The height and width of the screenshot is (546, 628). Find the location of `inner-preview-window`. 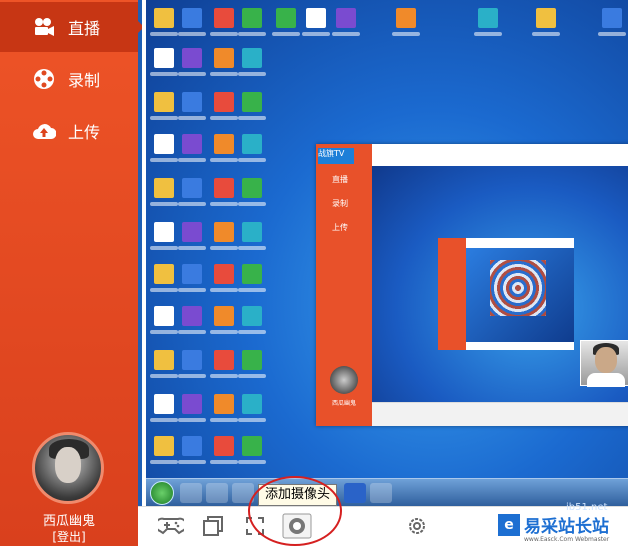

inner-preview-window is located at coordinates (506, 294).